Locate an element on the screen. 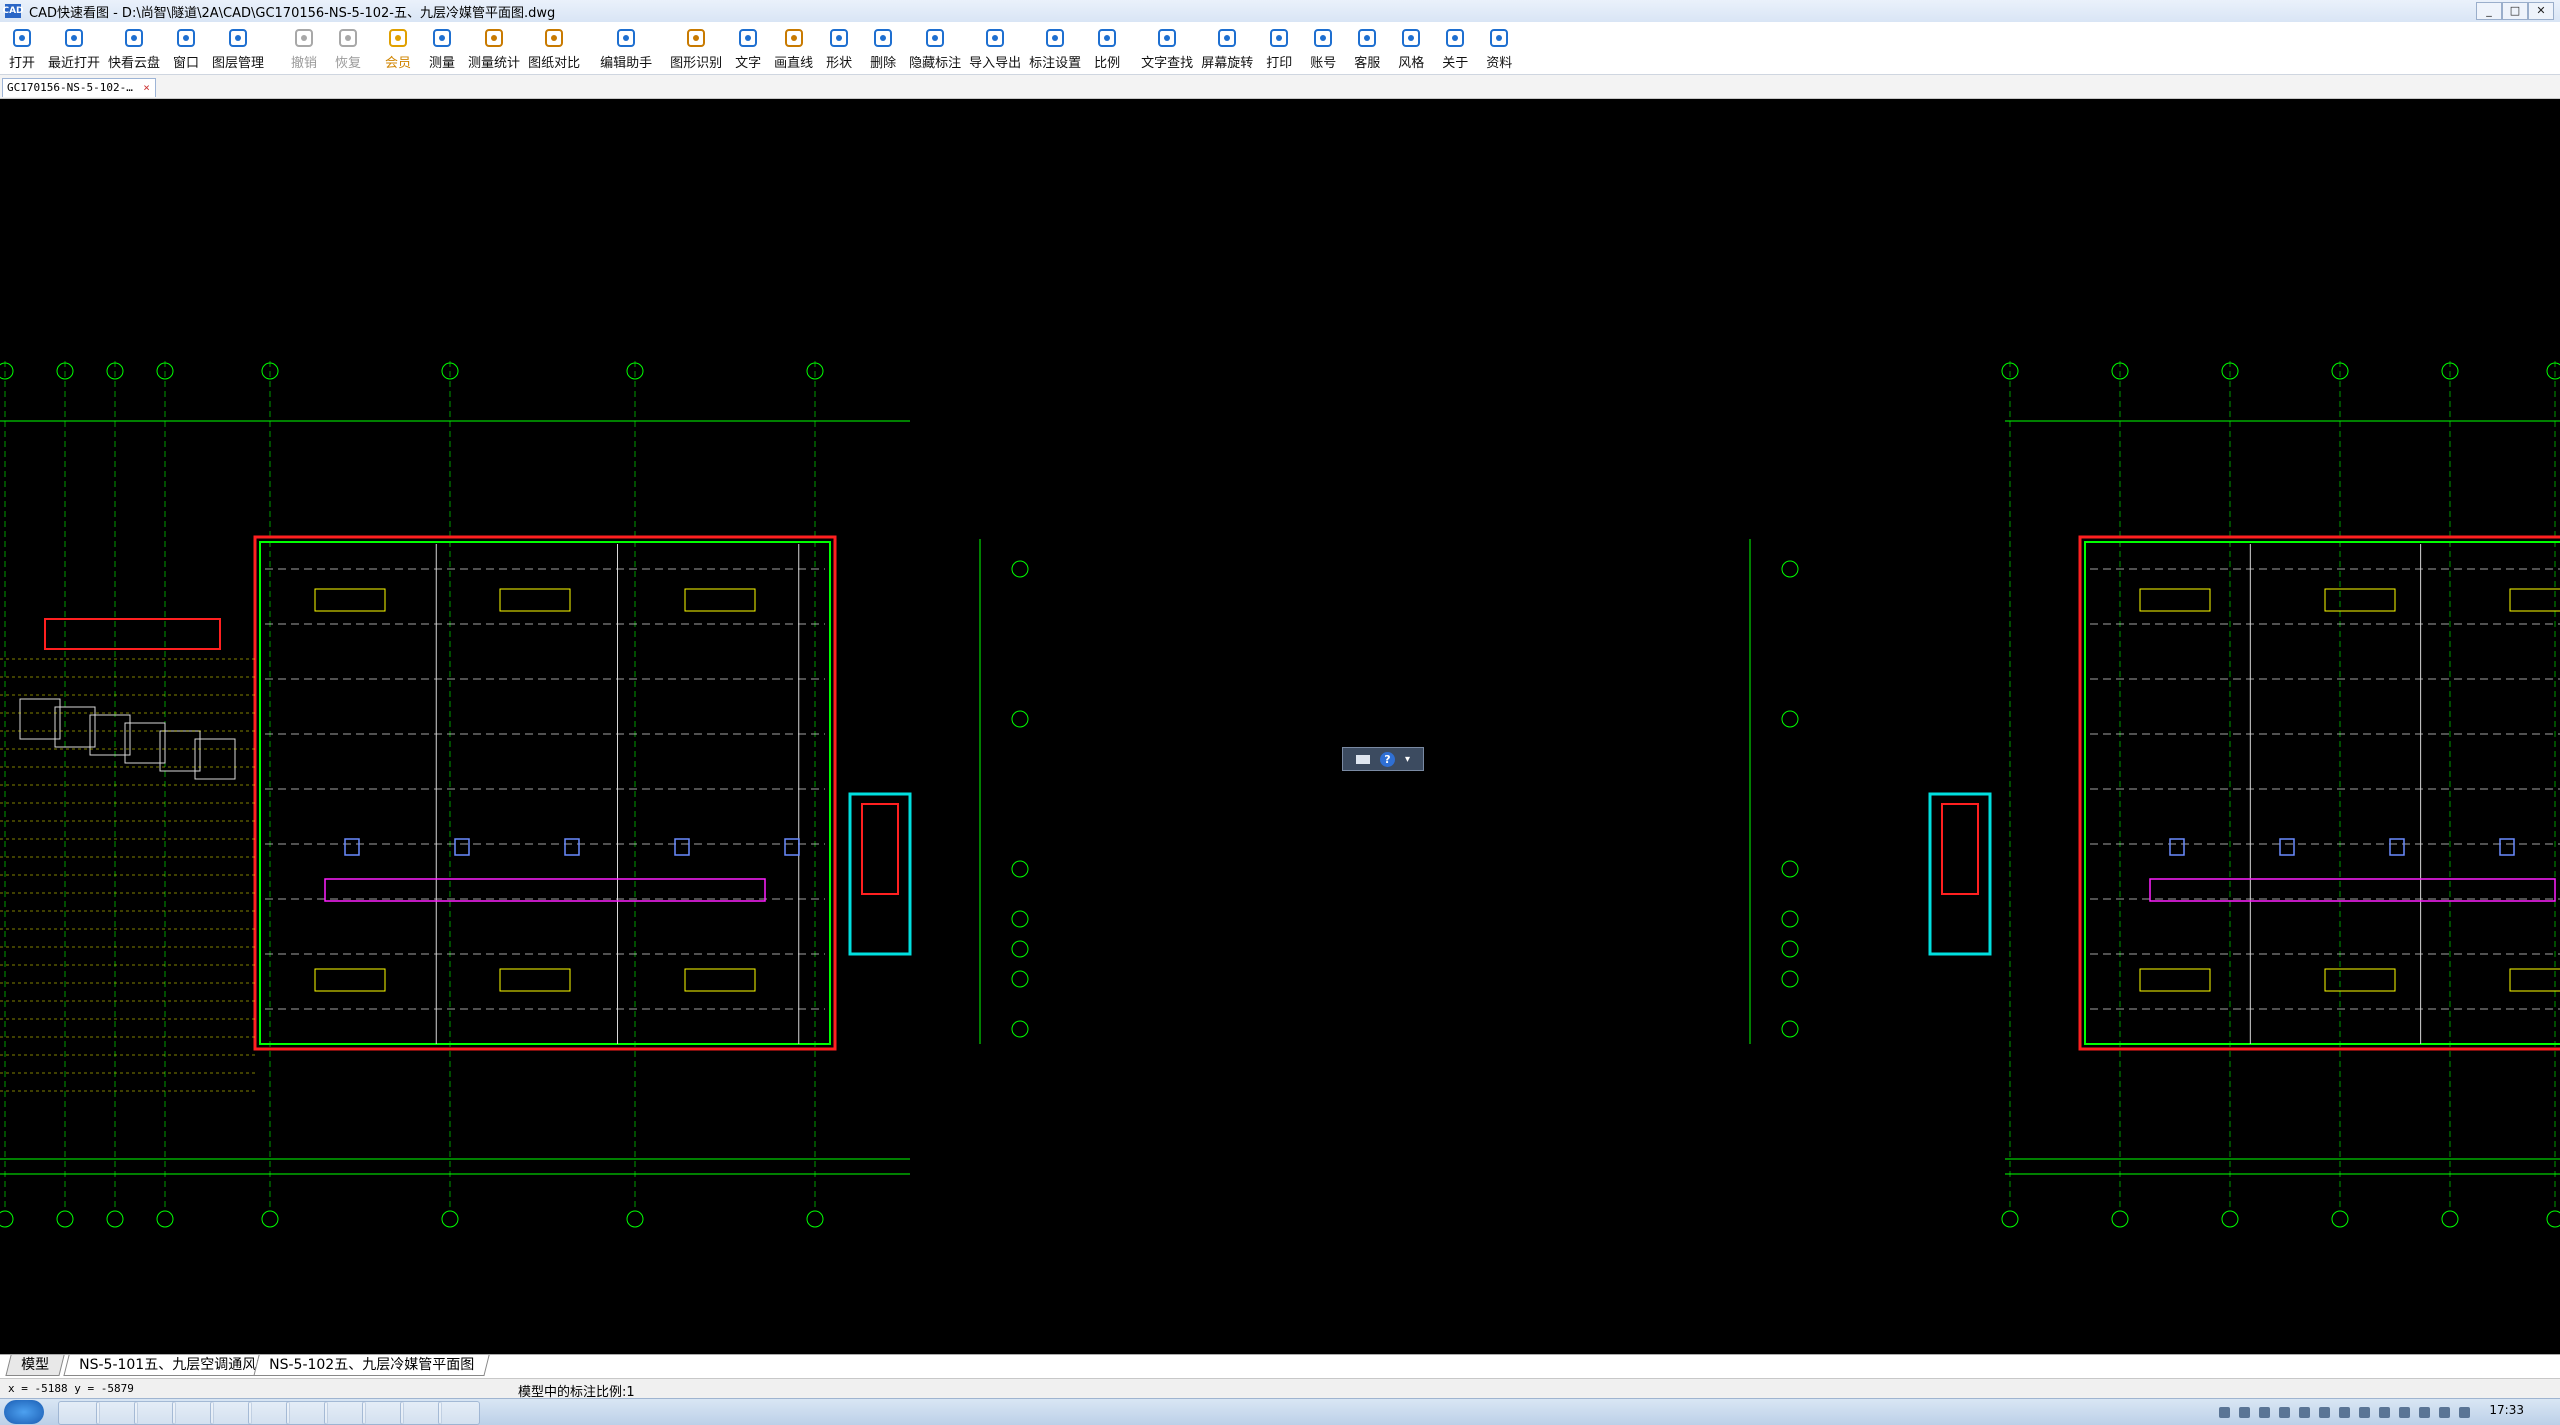  line-icon is located at coordinates (793, 38).